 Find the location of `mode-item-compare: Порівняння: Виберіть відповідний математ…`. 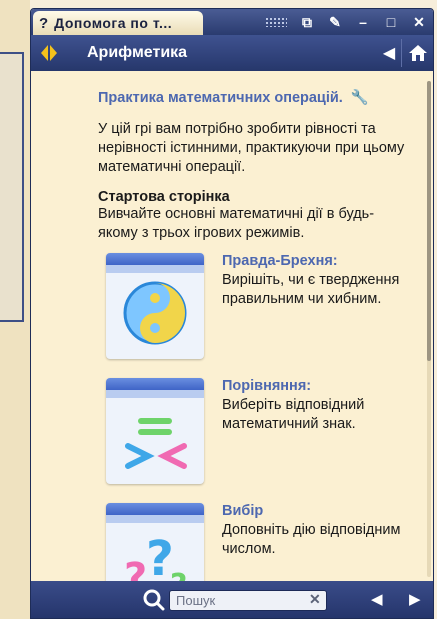

mode-item-compare: Порівняння: Виберіть відповідний математ… is located at coordinates (261, 433).